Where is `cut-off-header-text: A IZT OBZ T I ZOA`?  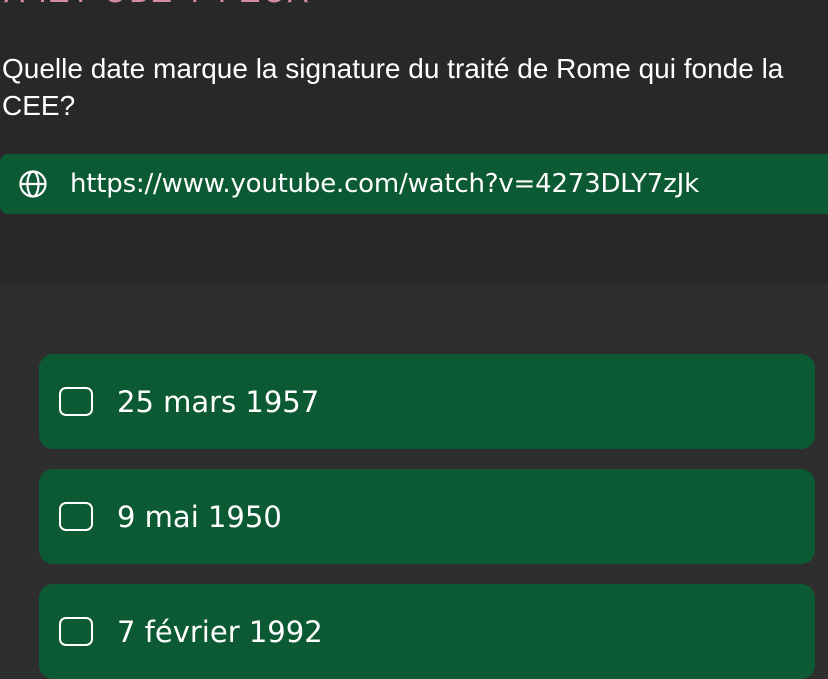 cut-off-header-text: A IZT OBZ T I ZOA is located at coordinates (414, 4).